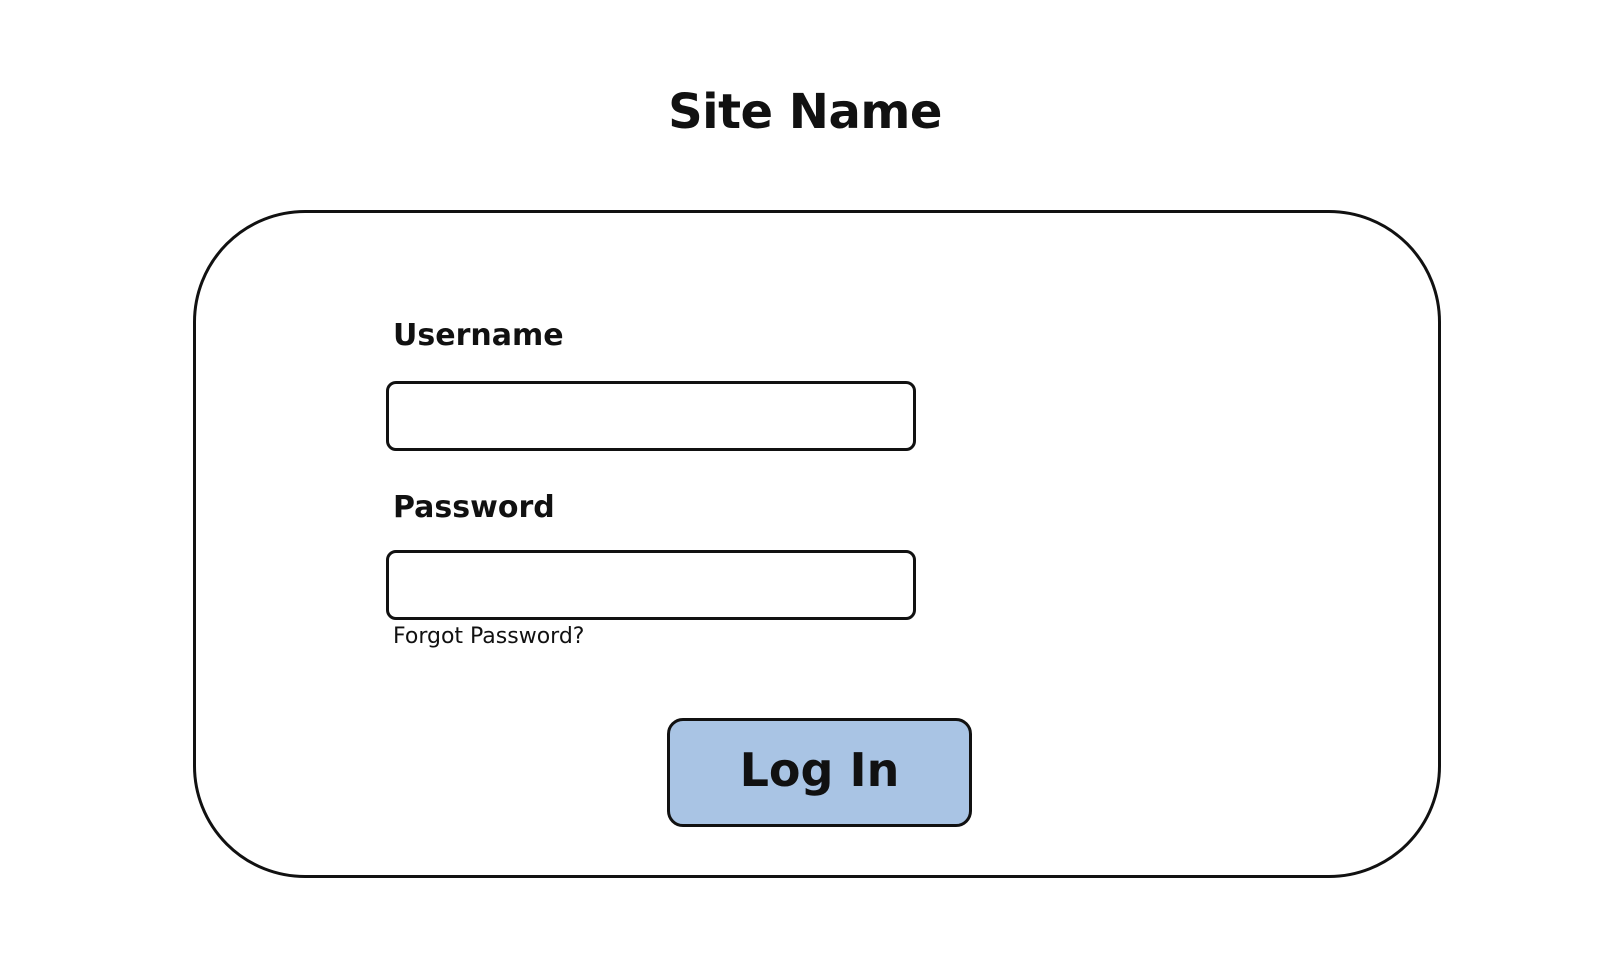 The image size is (1610, 956). Describe the element at coordinates (478, 335) in the screenshot. I see `username-label: Username` at that location.